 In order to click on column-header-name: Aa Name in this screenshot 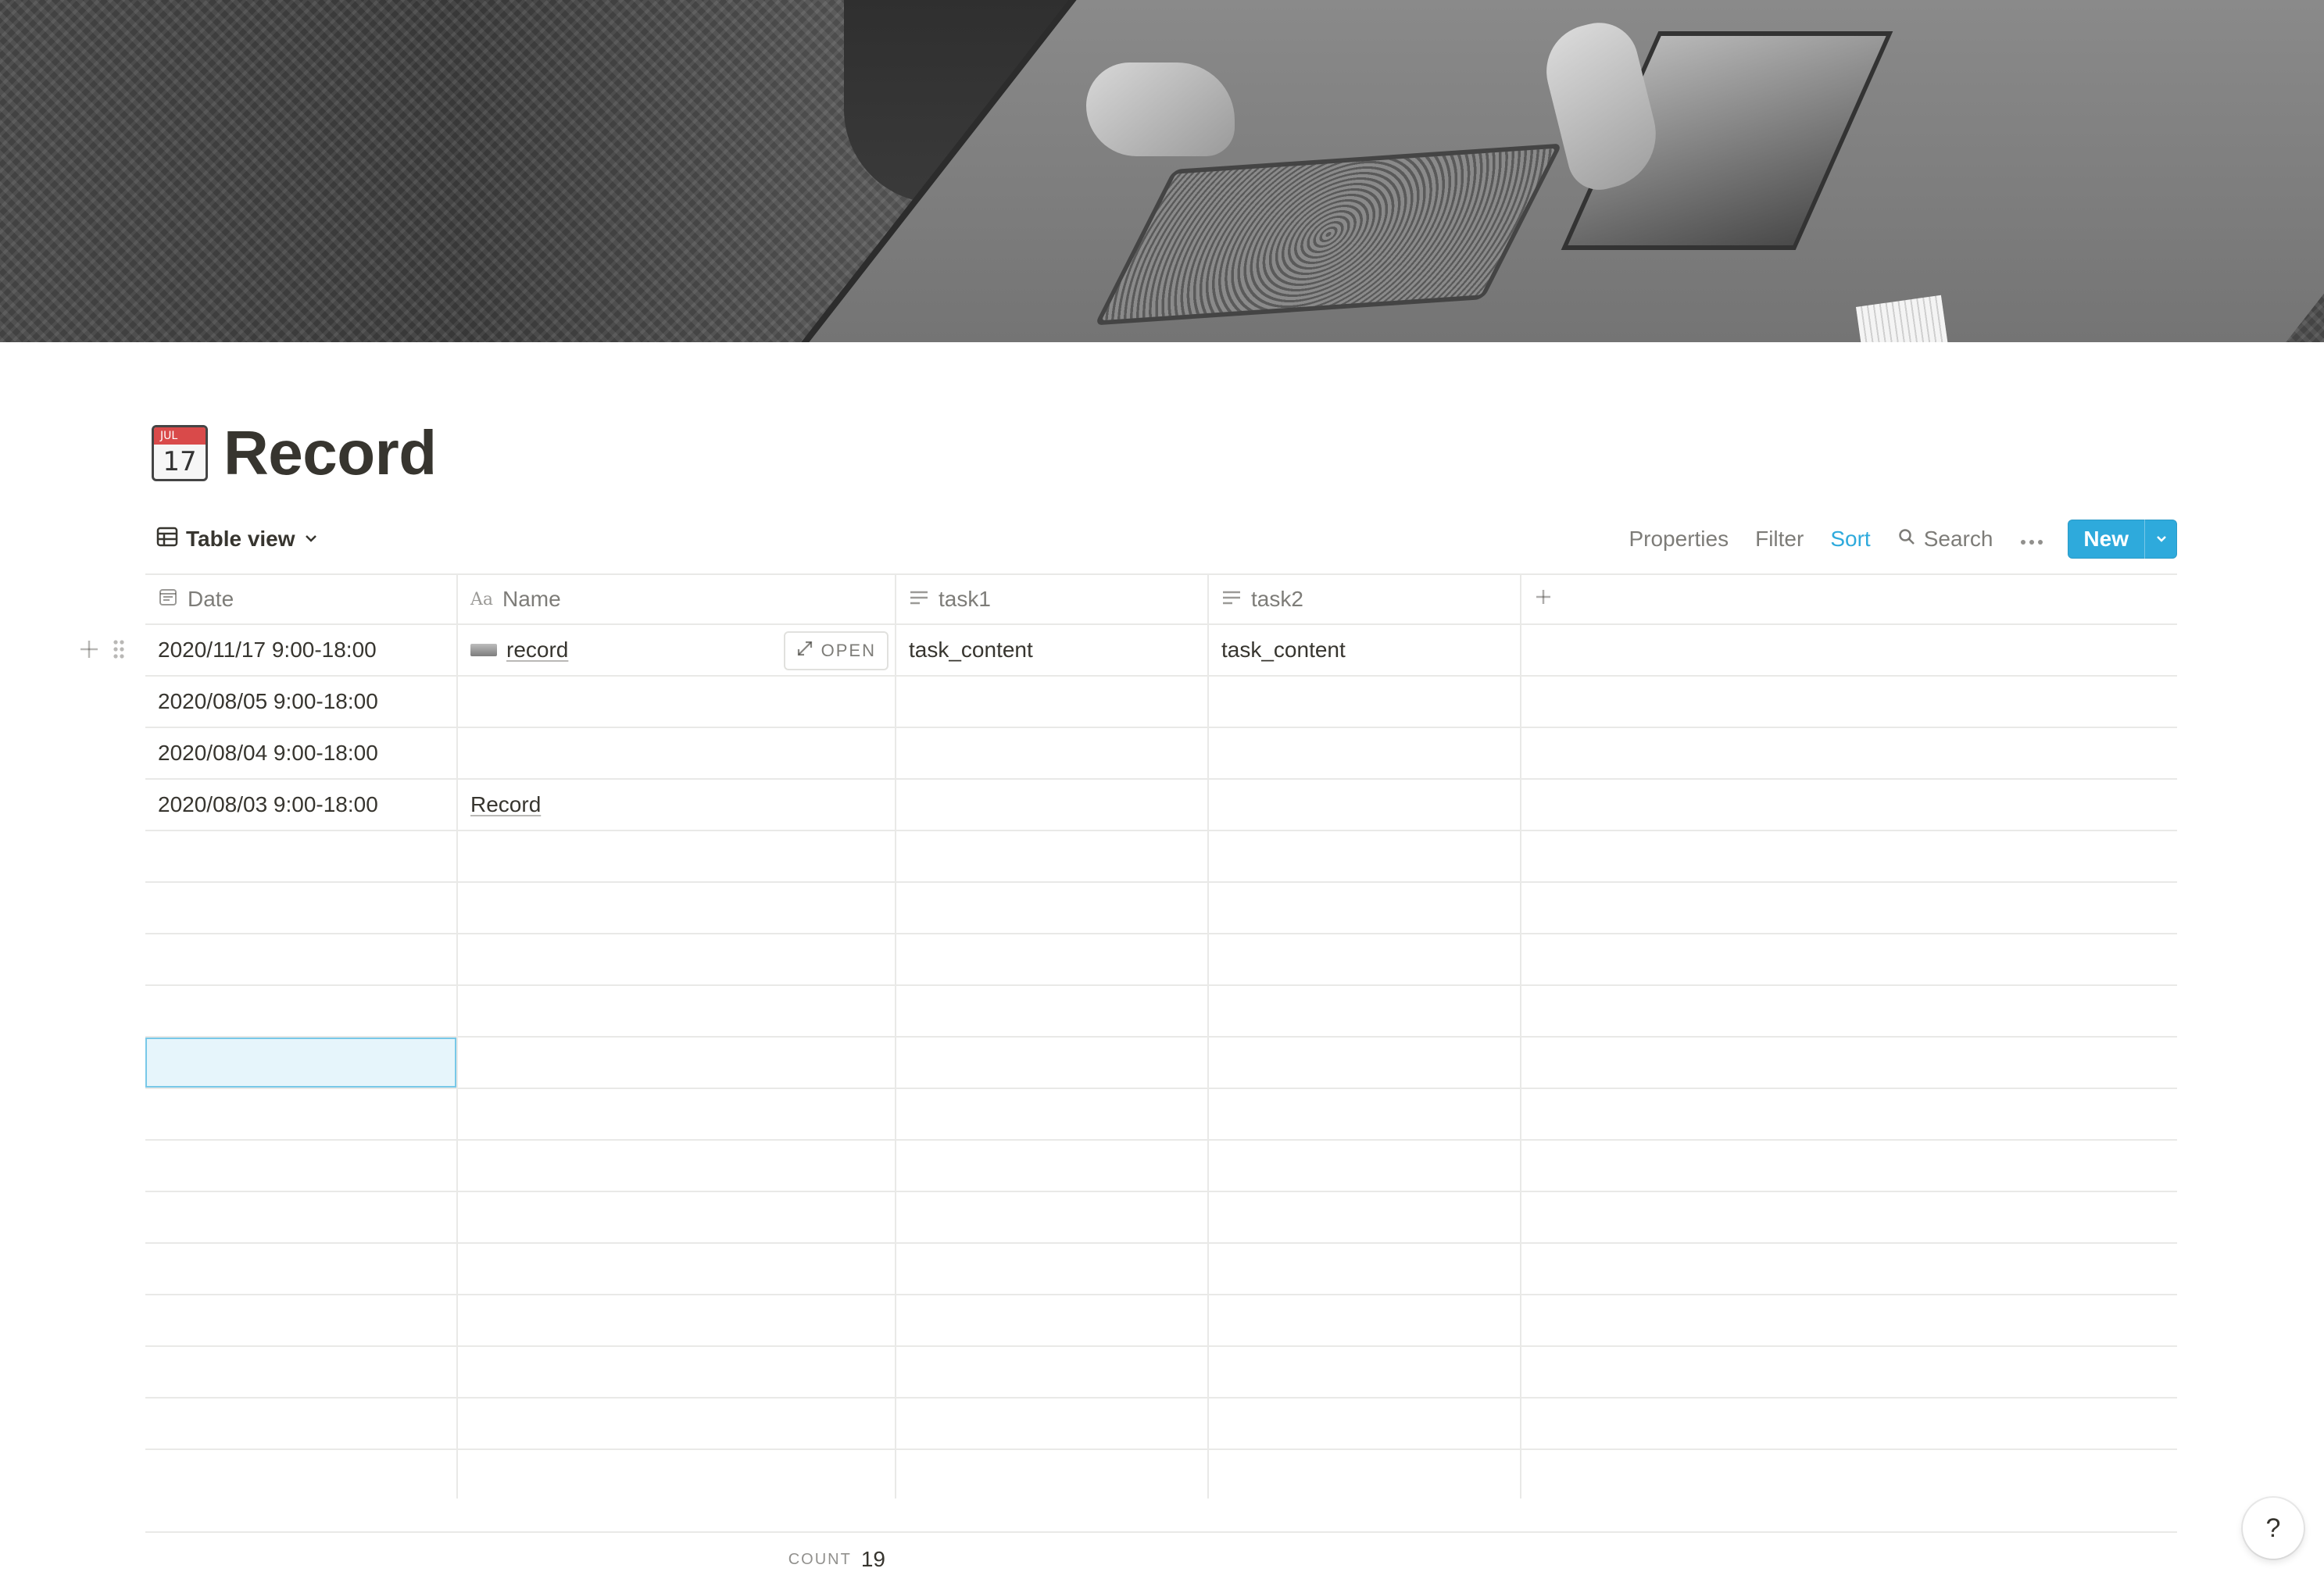, I will do `click(677, 599)`.